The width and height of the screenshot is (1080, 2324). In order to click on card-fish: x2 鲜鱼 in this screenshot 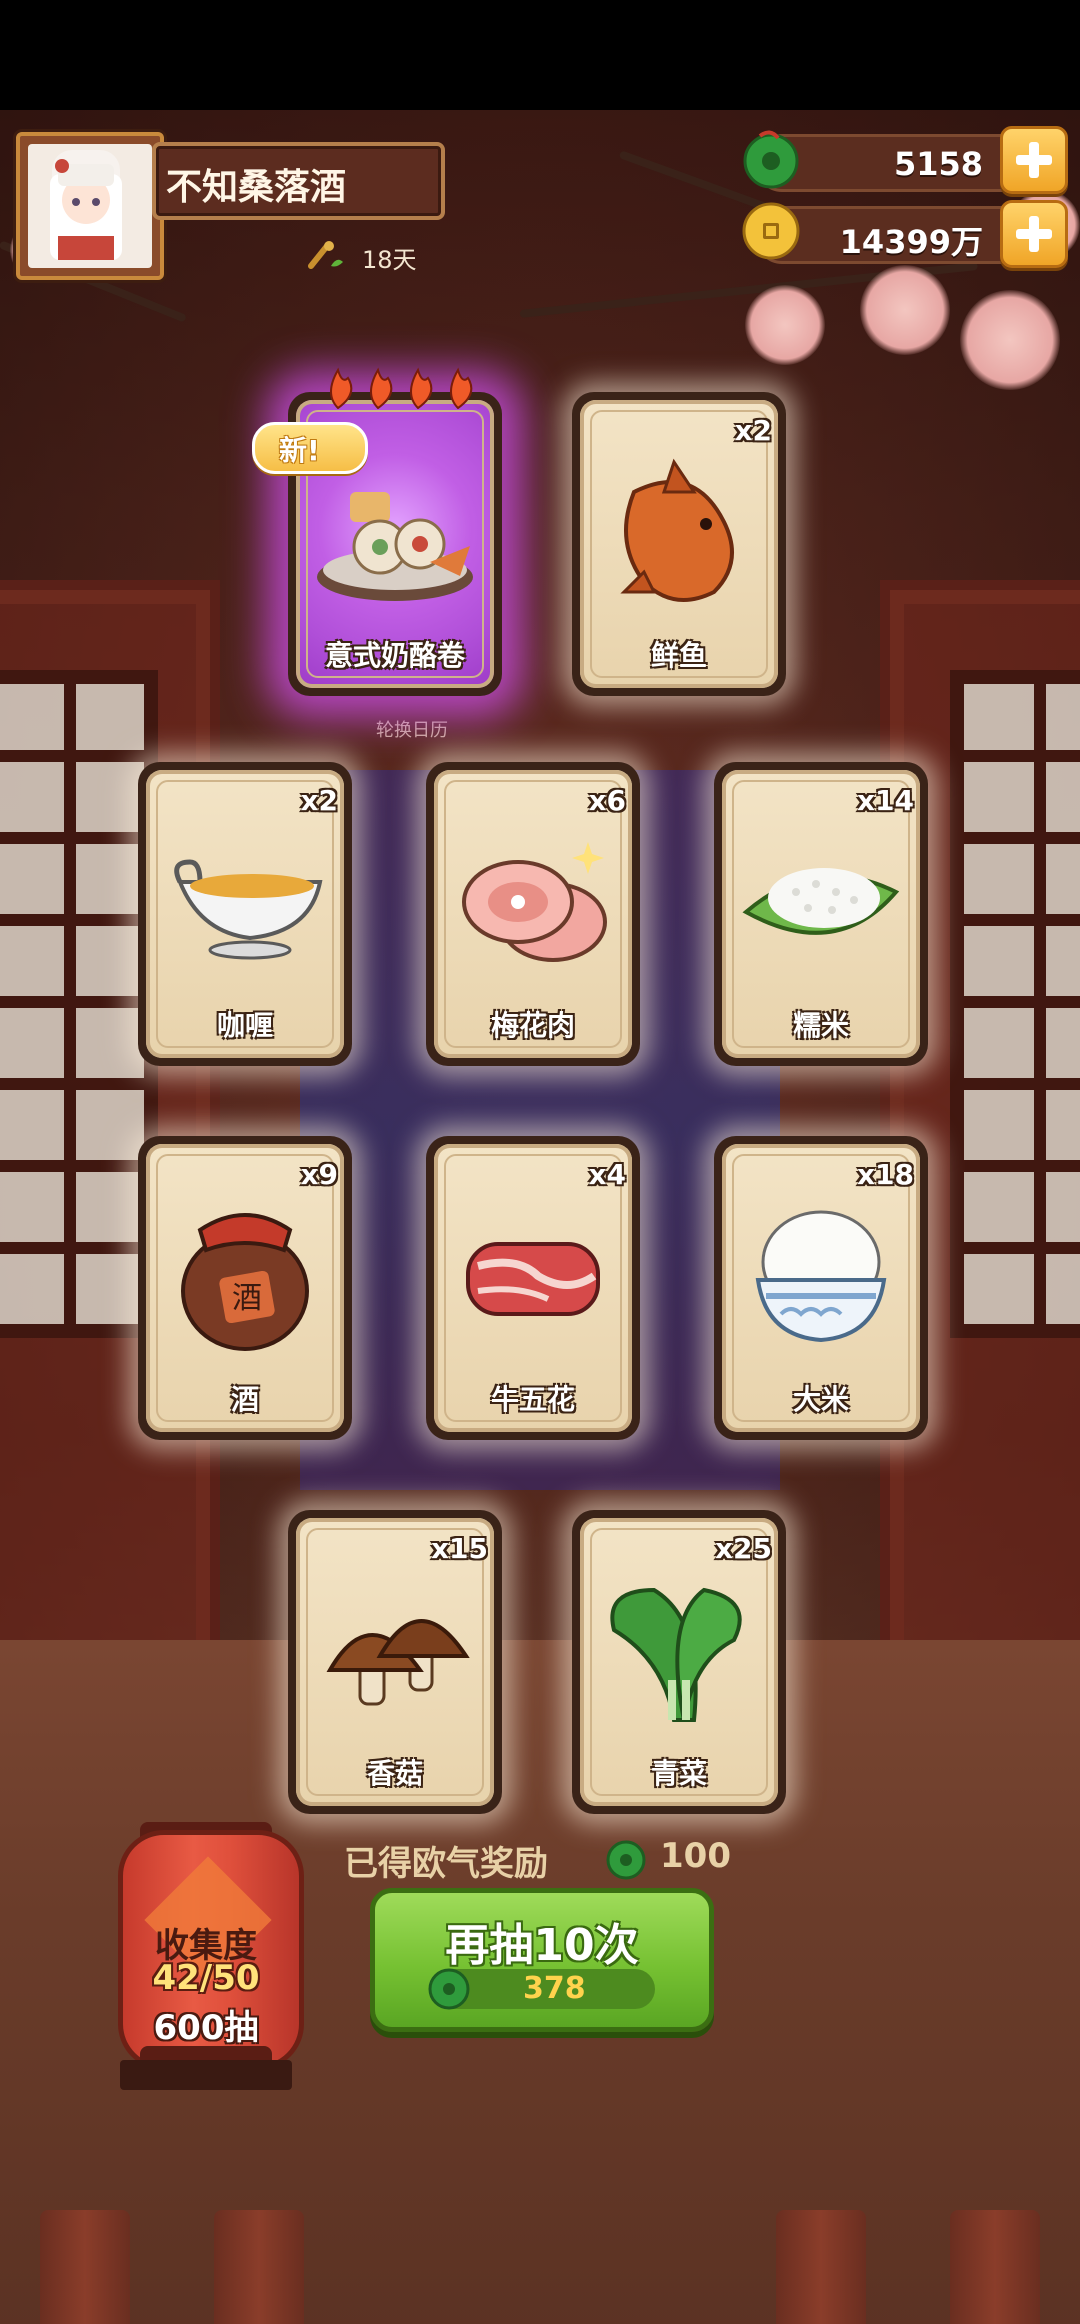, I will do `click(679, 544)`.